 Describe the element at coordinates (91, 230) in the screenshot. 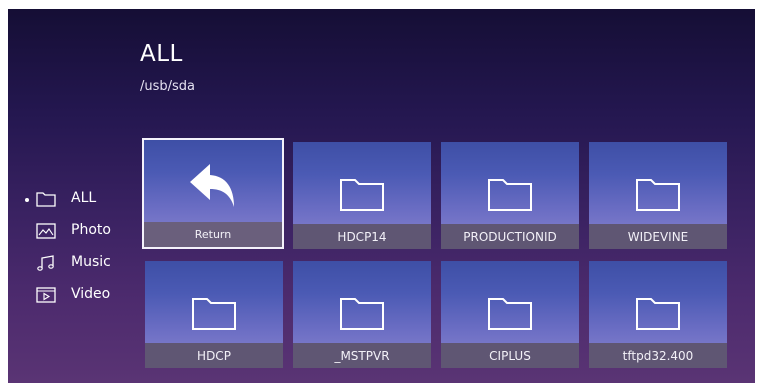

I see `sidebar-item-label: Photo` at that location.